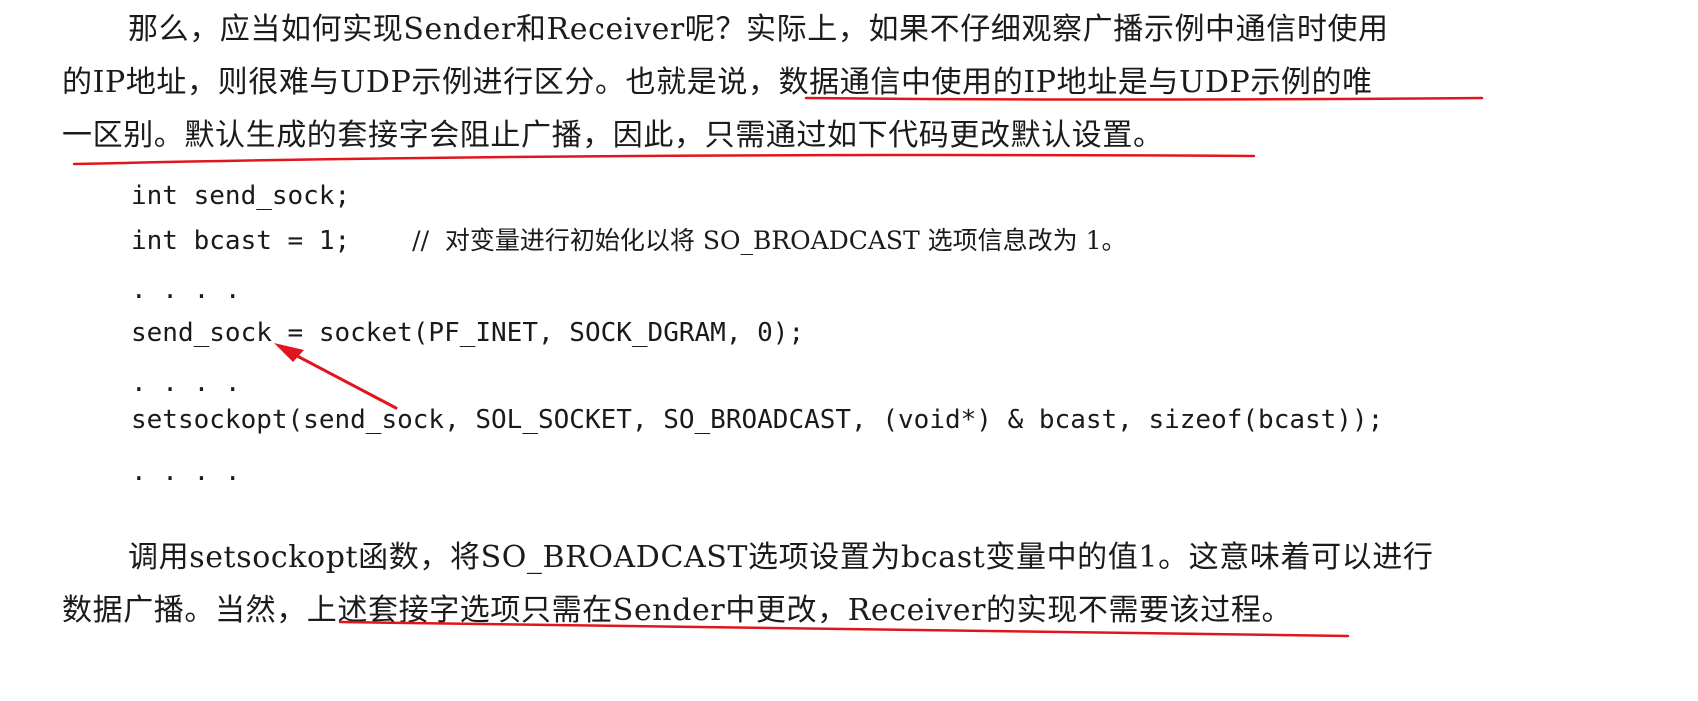 This screenshot has height=701, width=1698. Describe the element at coordinates (241, 241) in the screenshot. I see `code-line2-code: int bcast = 1;` at that location.